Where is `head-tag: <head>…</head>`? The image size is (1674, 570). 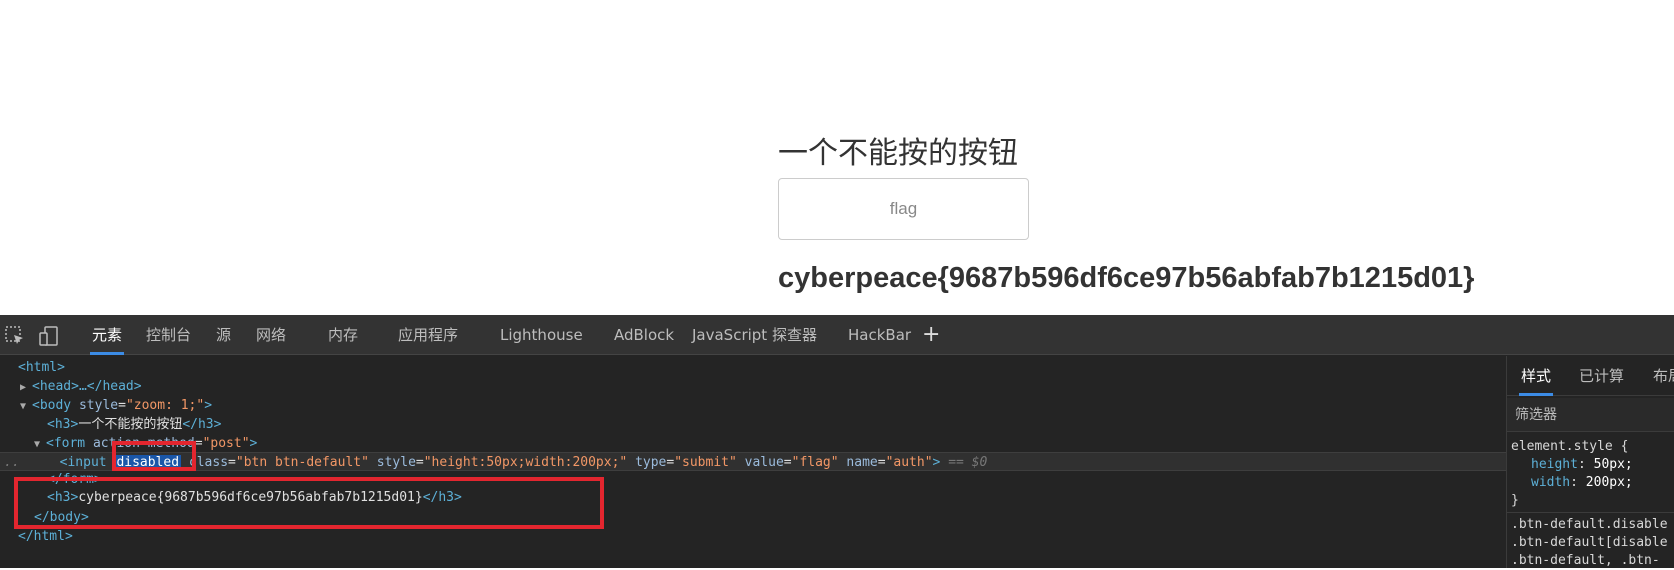 head-tag: <head>…</head> is located at coordinates (87, 386).